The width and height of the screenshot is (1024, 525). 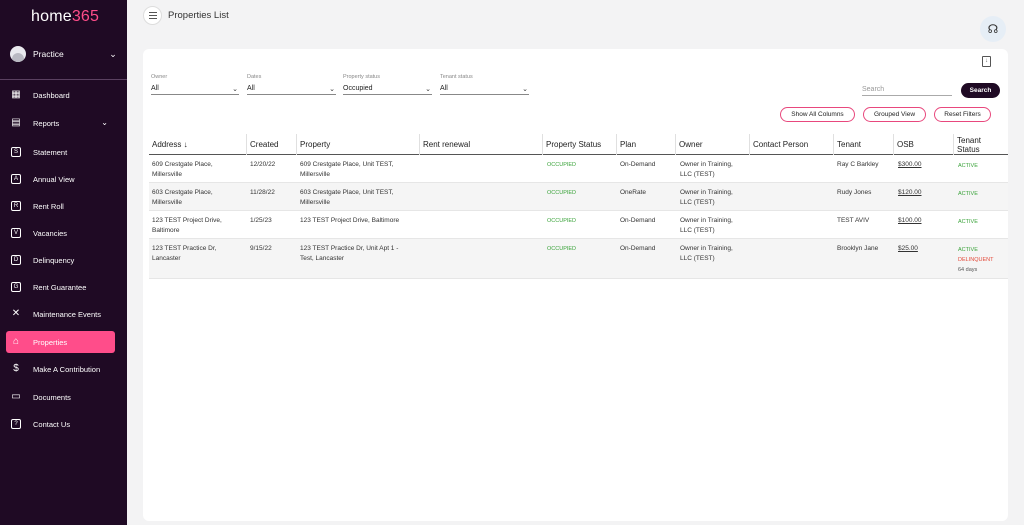 What do you see at coordinates (152, 15) in the screenshot?
I see `menu-toggle-button` at bounding box center [152, 15].